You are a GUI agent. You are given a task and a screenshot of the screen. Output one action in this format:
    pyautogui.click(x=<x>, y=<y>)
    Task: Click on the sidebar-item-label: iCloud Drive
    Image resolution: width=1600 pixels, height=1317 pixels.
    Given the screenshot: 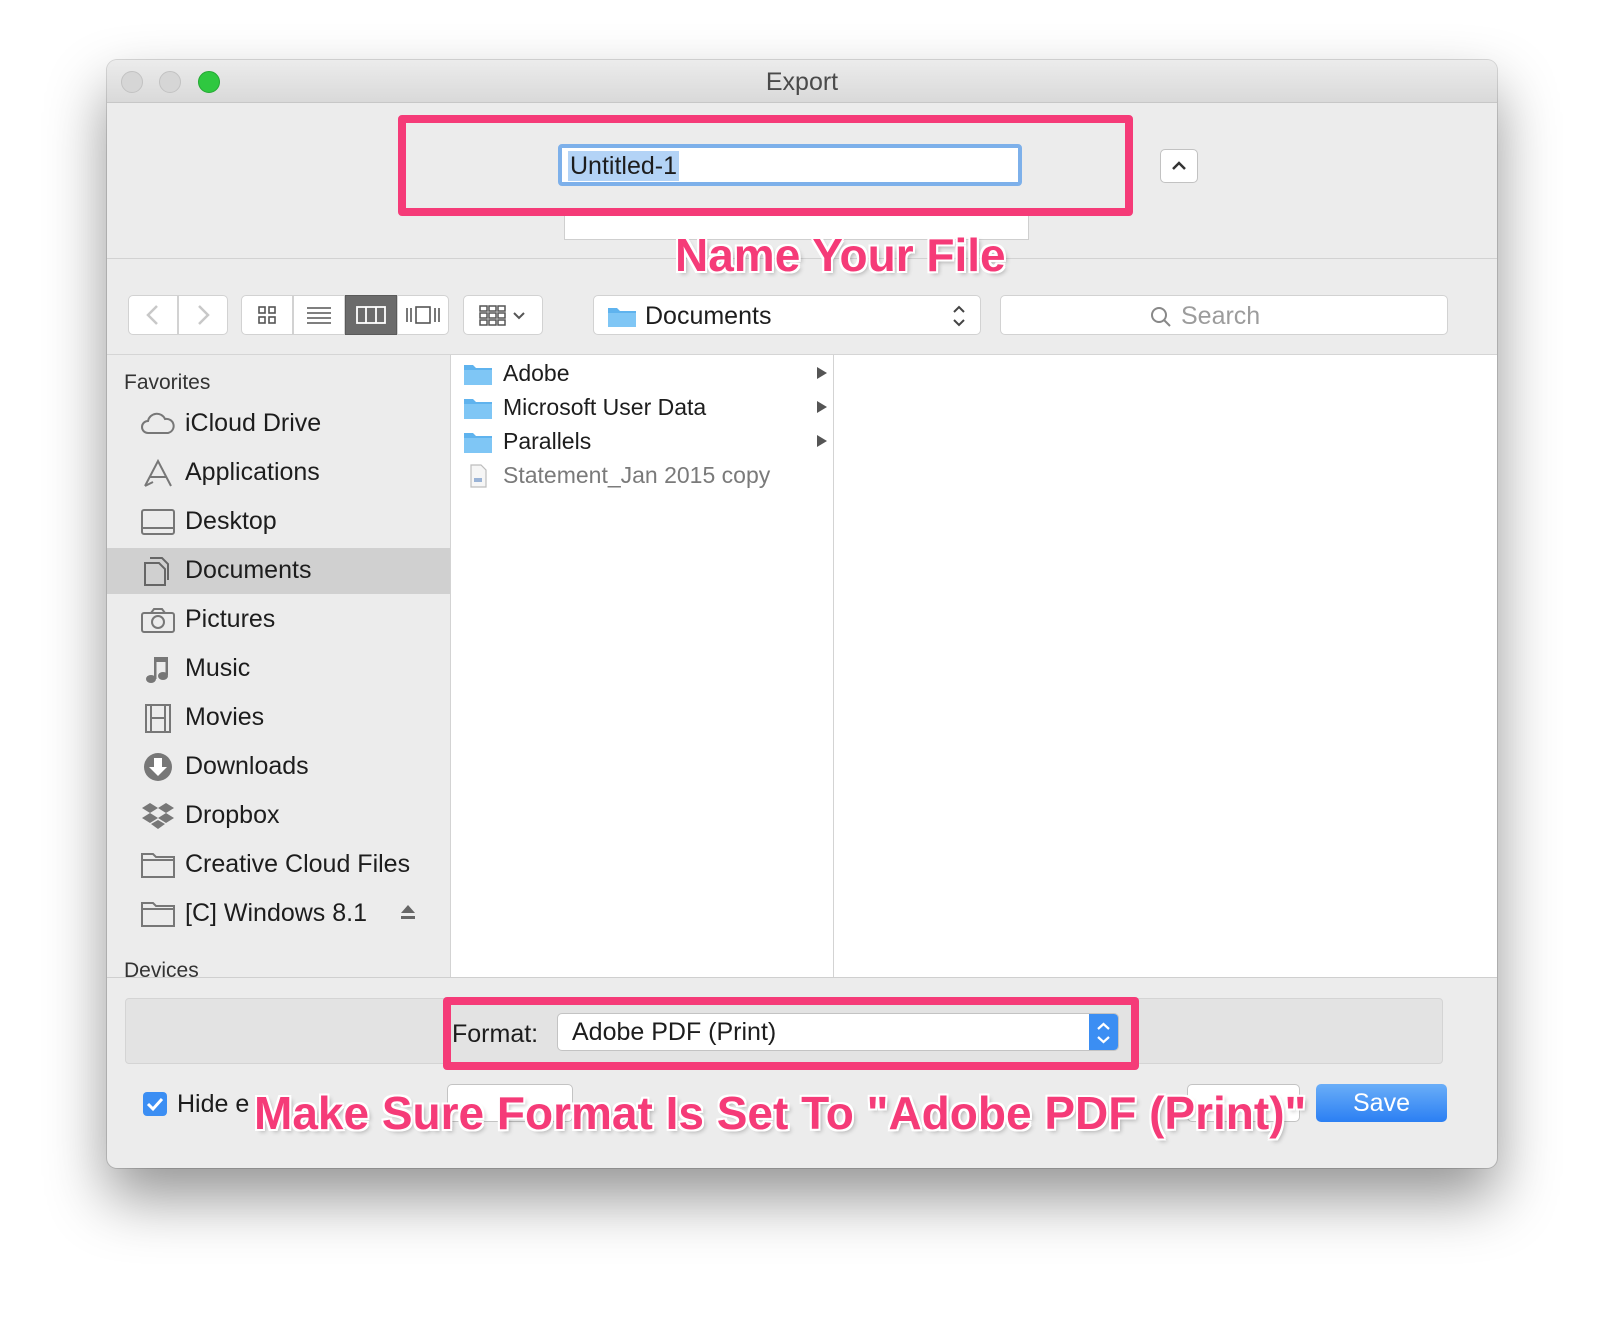 What is the action you would take?
    pyautogui.click(x=253, y=423)
    